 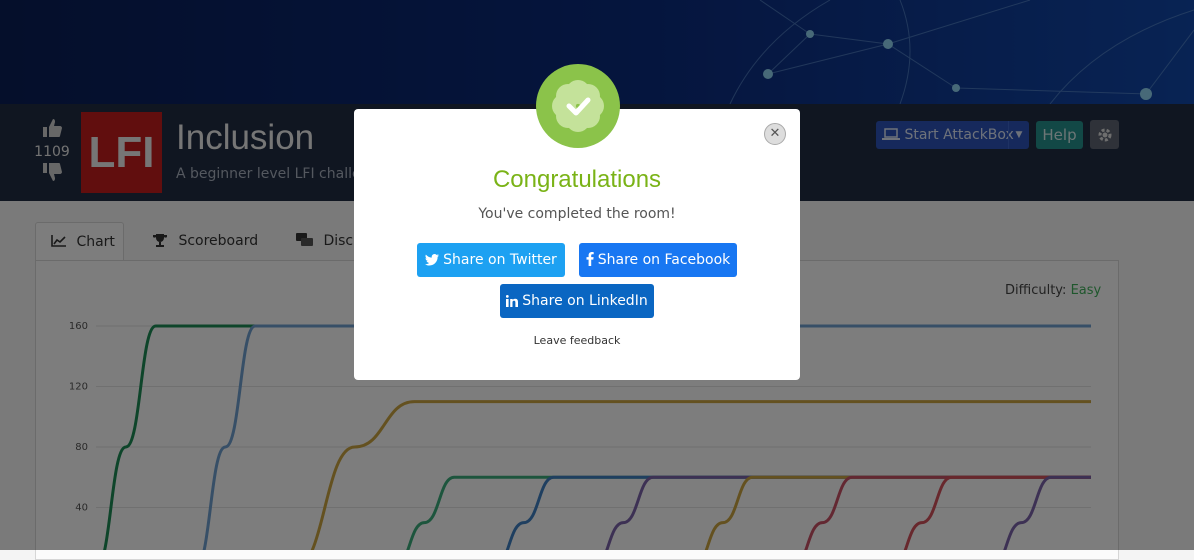 What do you see at coordinates (434, 260) in the screenshot?
I see `twitter-icon` at bounding box center [434, 260].